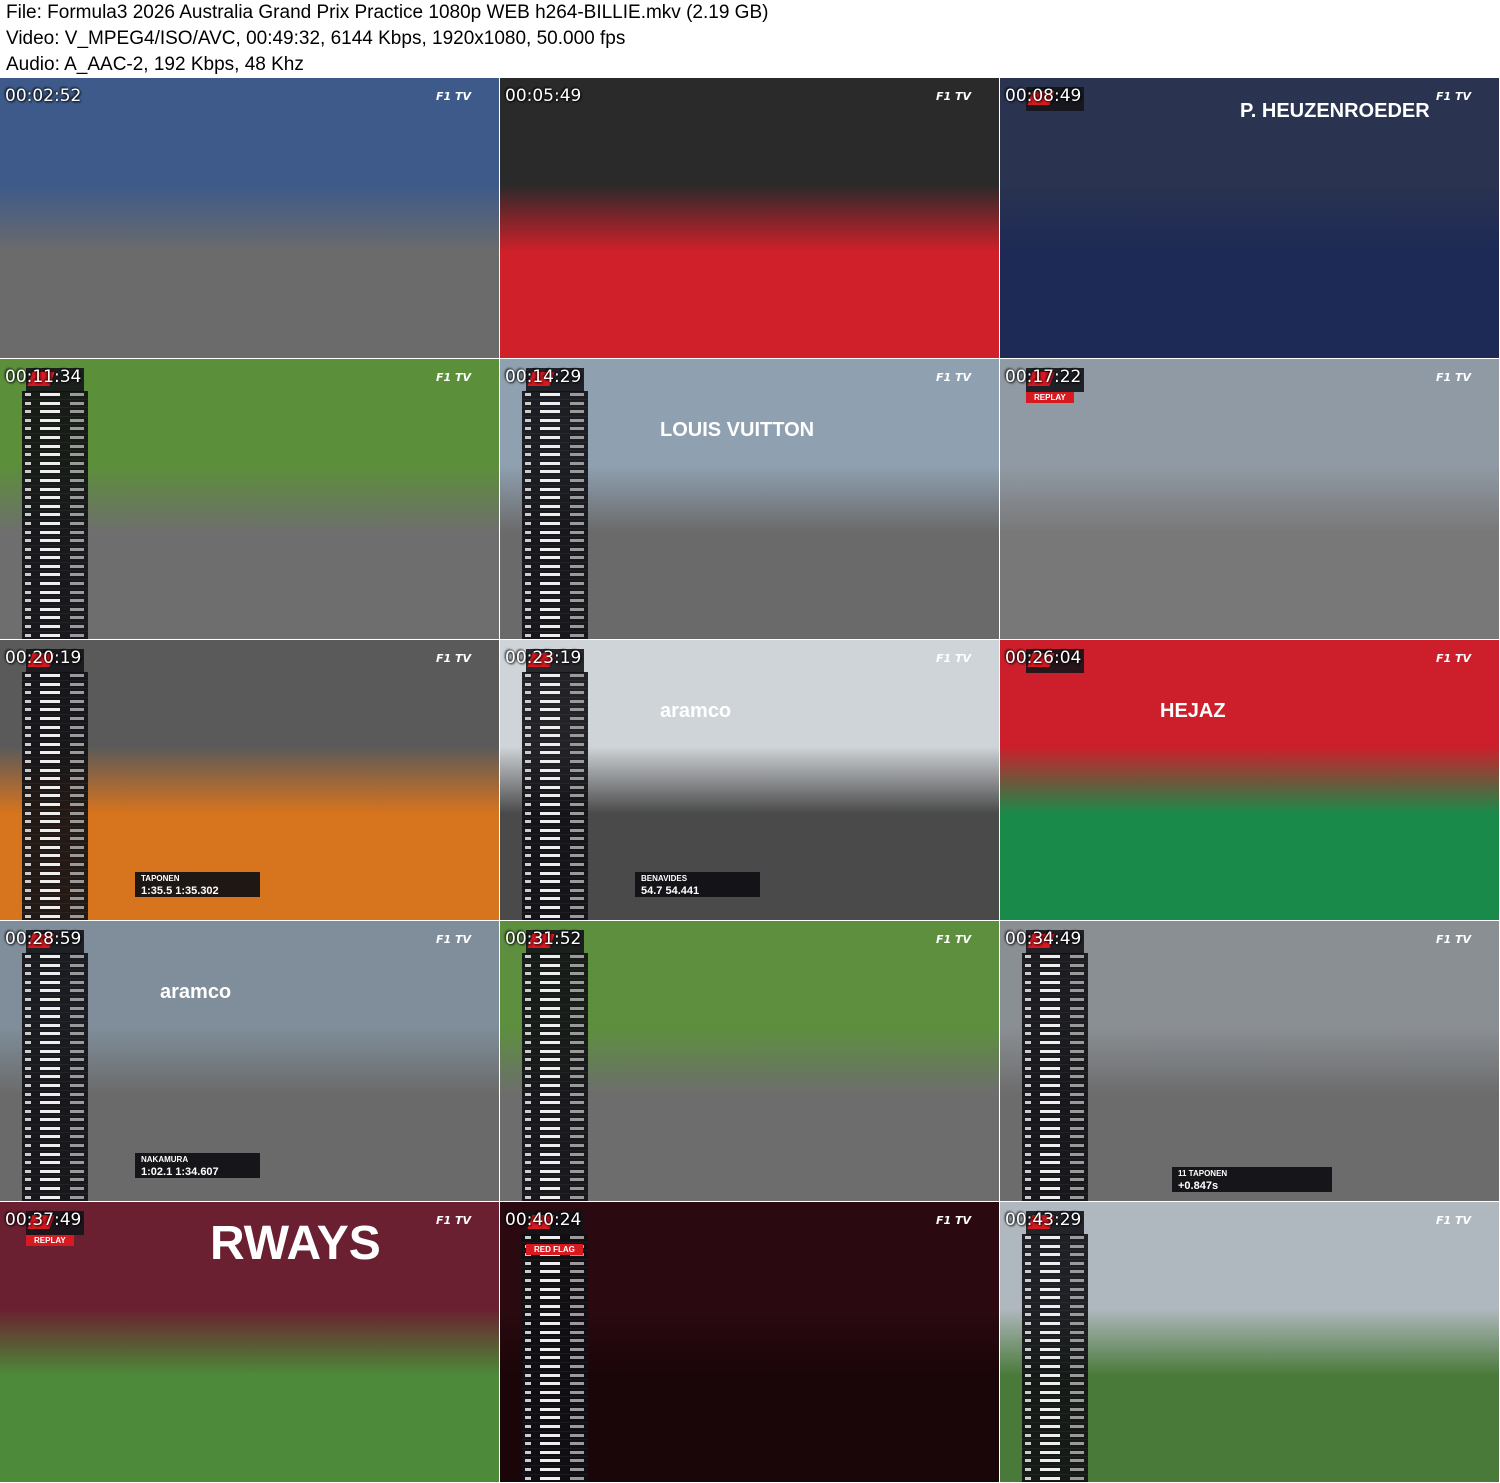 Image resolution: width=1500 pixels, height=1483 pixels. What do you see at coordinates (249, 499) in the screenshot?
I see `thumbnail-4: 00:11:34 F1 TV` at bounding box center [249, 499].